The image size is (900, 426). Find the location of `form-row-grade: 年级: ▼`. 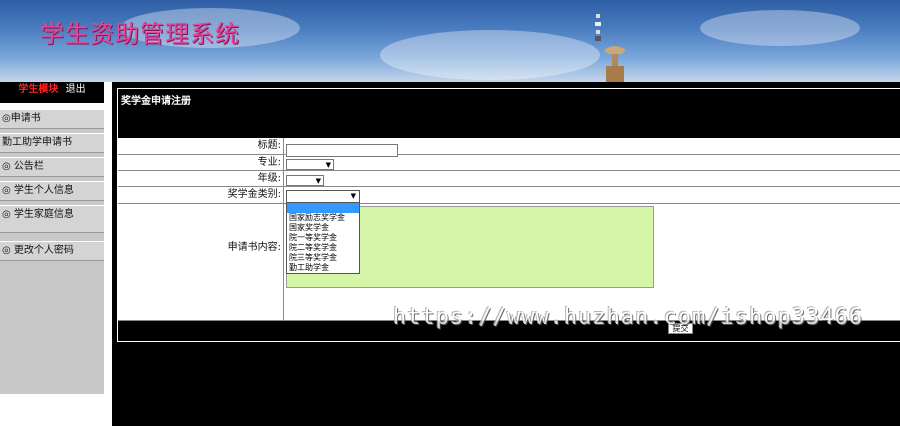

form-row-grade: 年级: ▼ is located at coordinates (509, 179).